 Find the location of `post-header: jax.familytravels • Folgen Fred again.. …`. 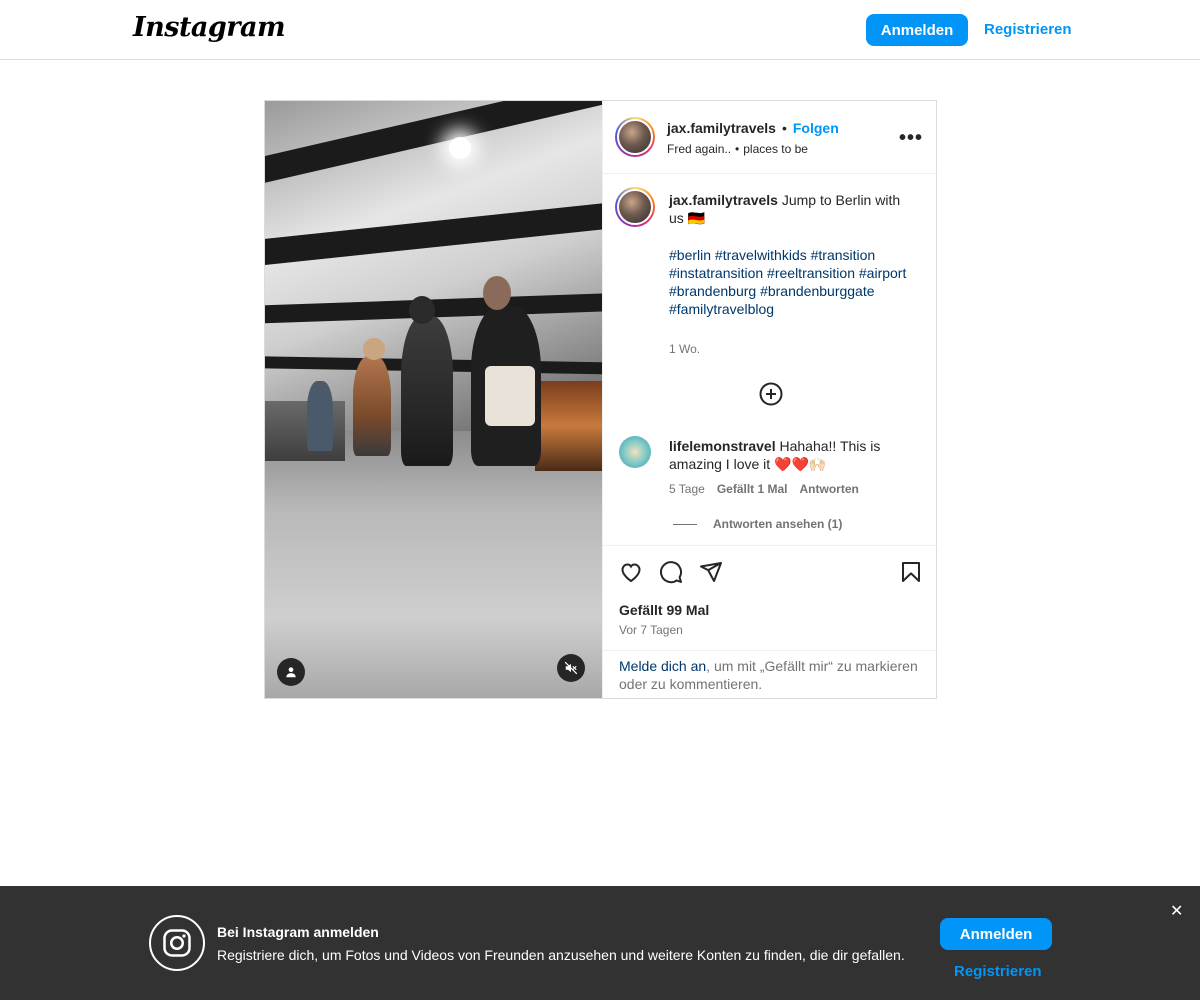

post-header: jax.familytravels • Folgen Fred again.. … is located at coordinates (770, 137).